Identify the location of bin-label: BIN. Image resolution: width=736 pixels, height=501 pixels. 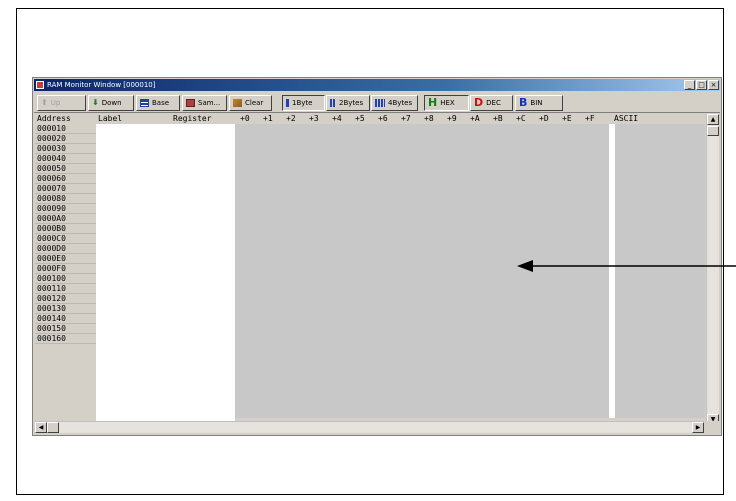
(536, 103).